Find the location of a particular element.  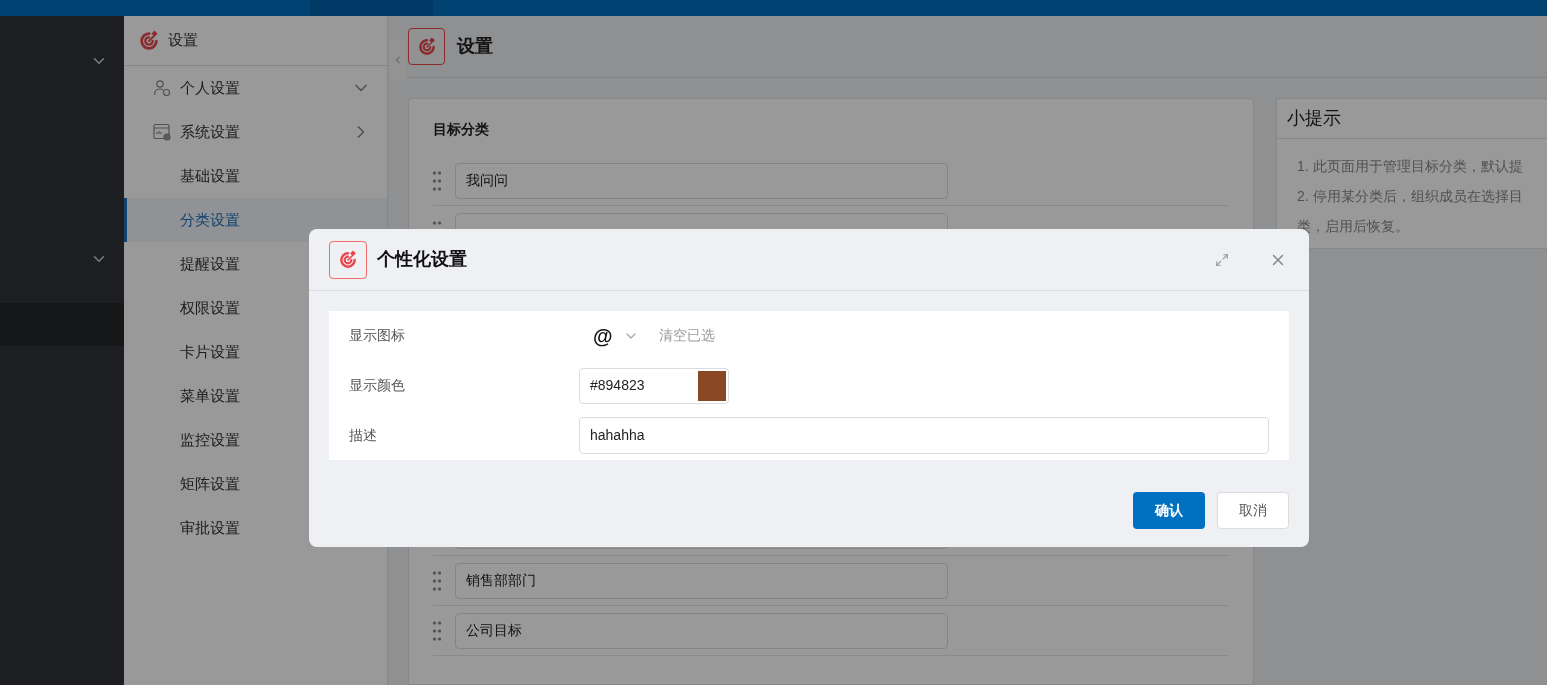

category-input: 我问问 is located at coordinates (701, 180).